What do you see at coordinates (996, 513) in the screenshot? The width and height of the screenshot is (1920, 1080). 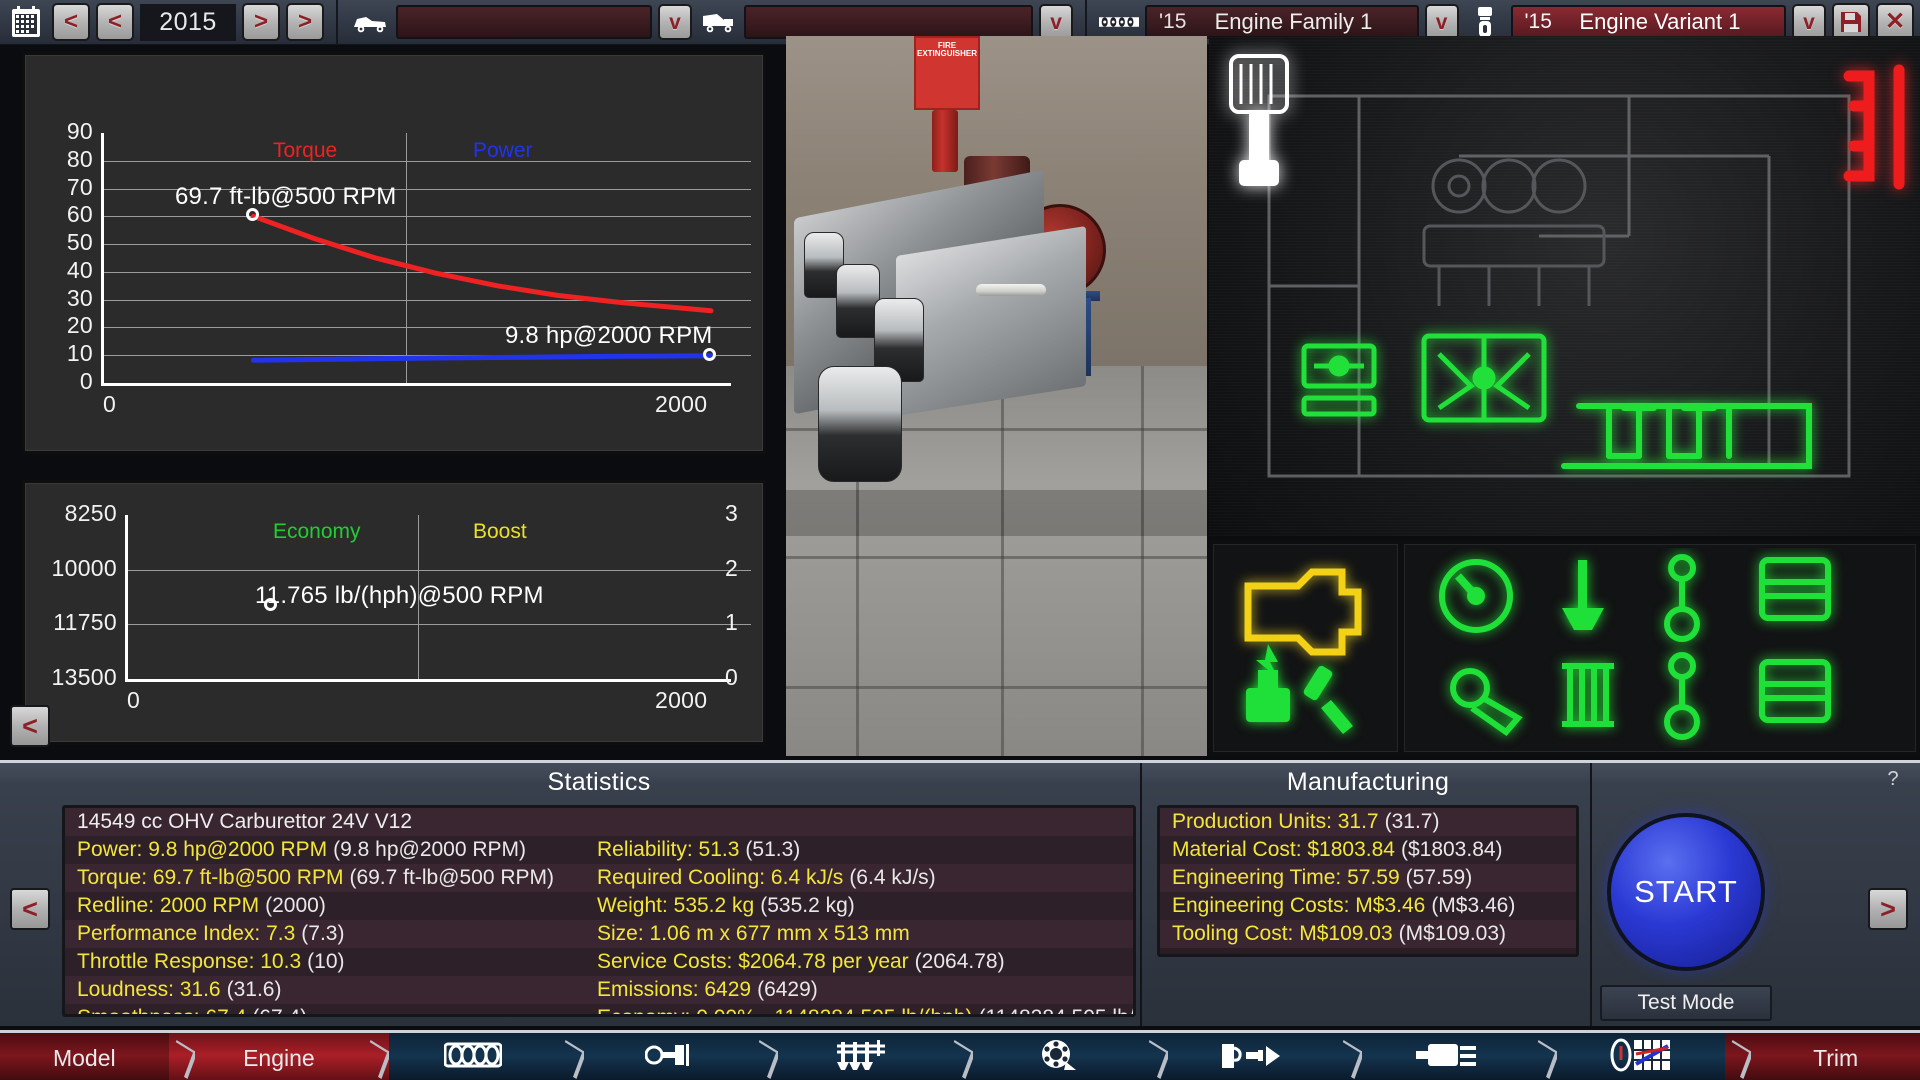 I see `photo-shadow` at bounding box center [996, 513].